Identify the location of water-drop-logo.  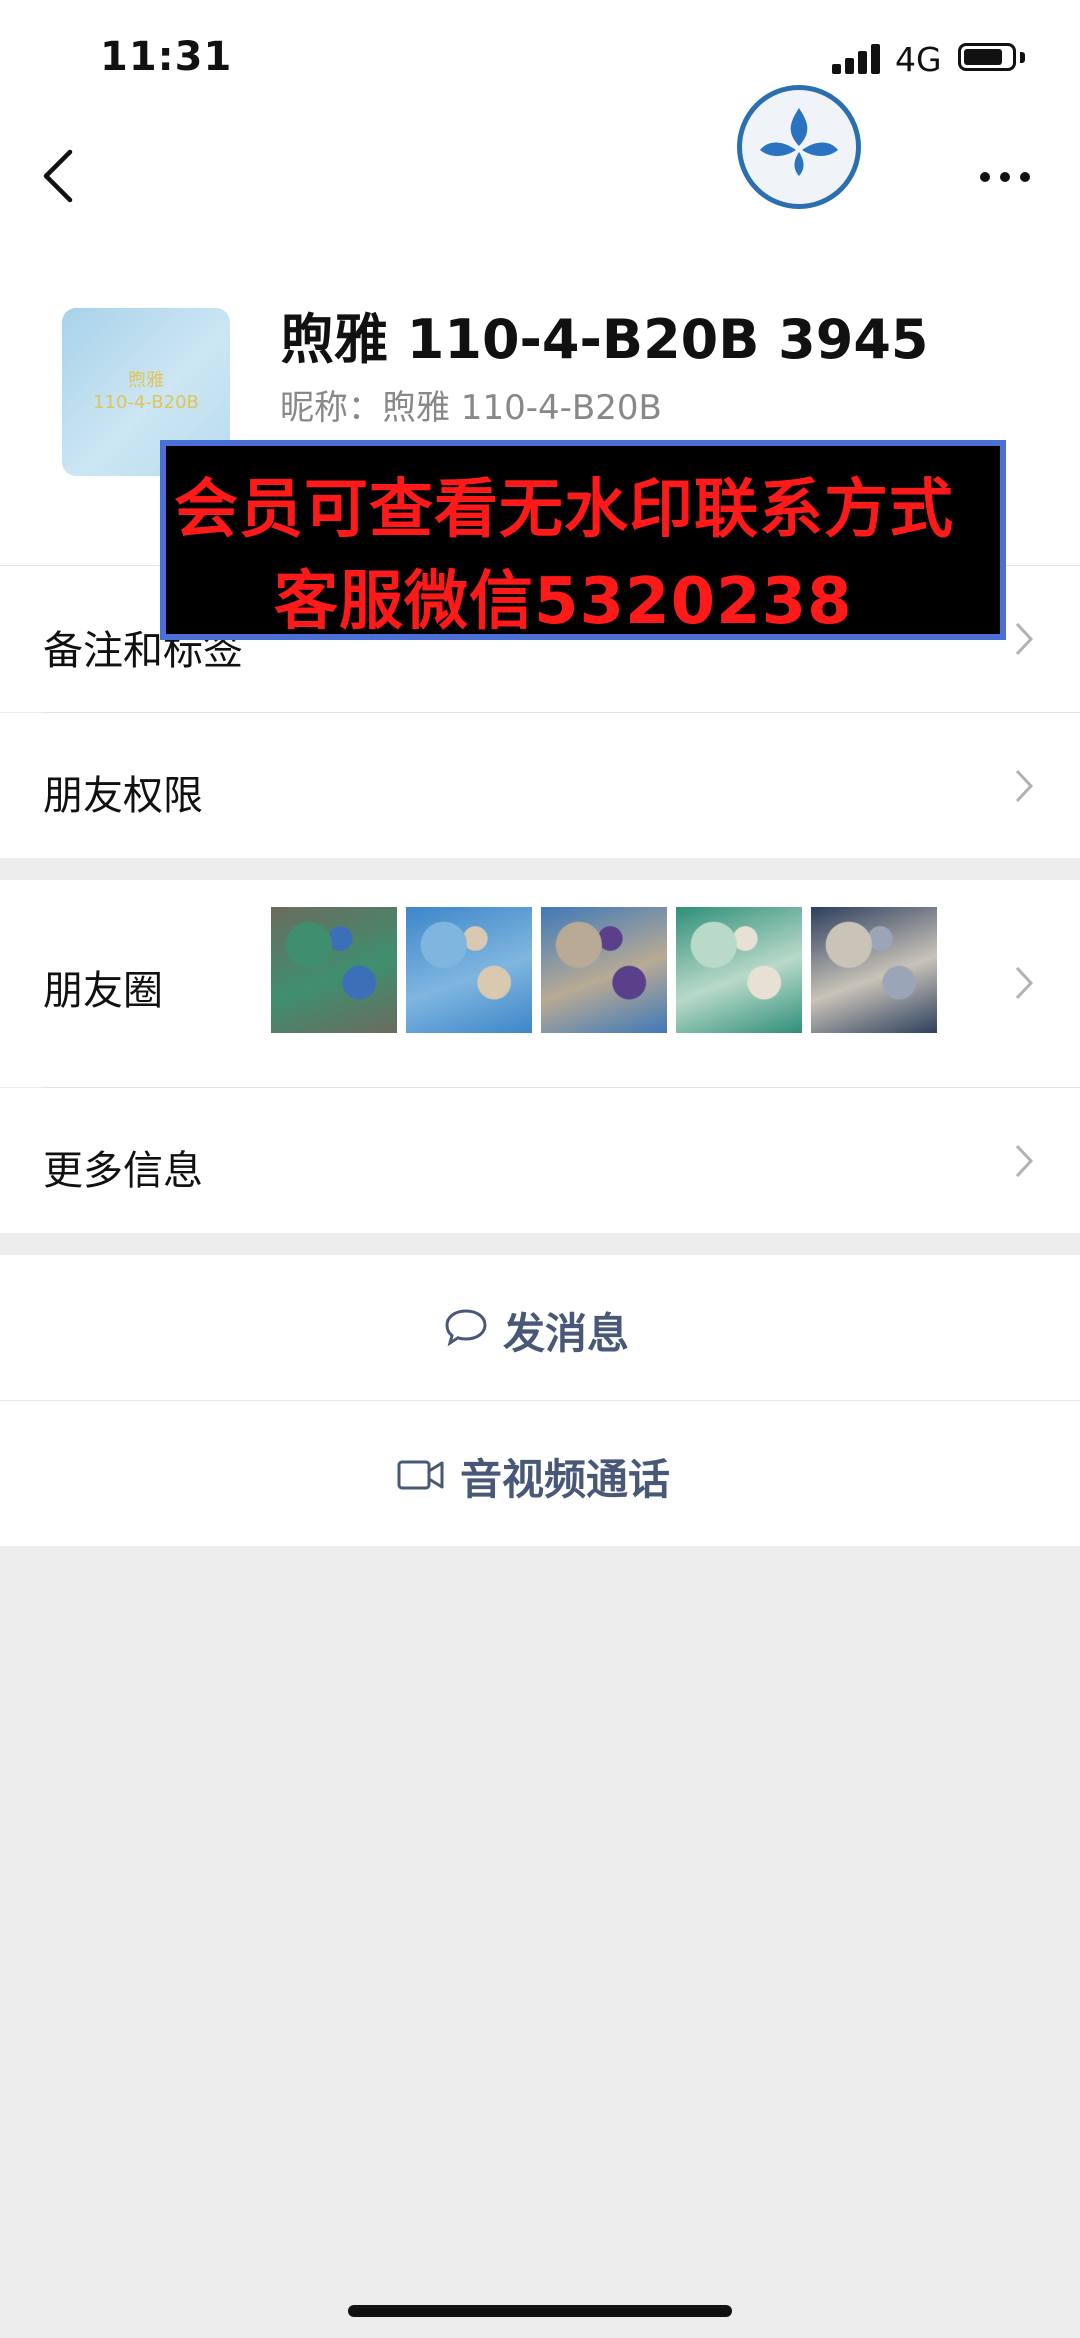
(799, 147).